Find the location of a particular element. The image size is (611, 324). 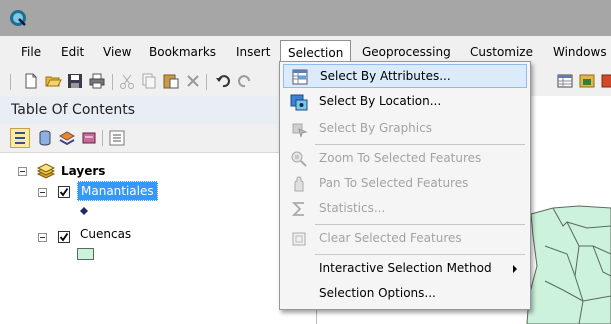

delete-x-icon is located at coordinates (193, 81).